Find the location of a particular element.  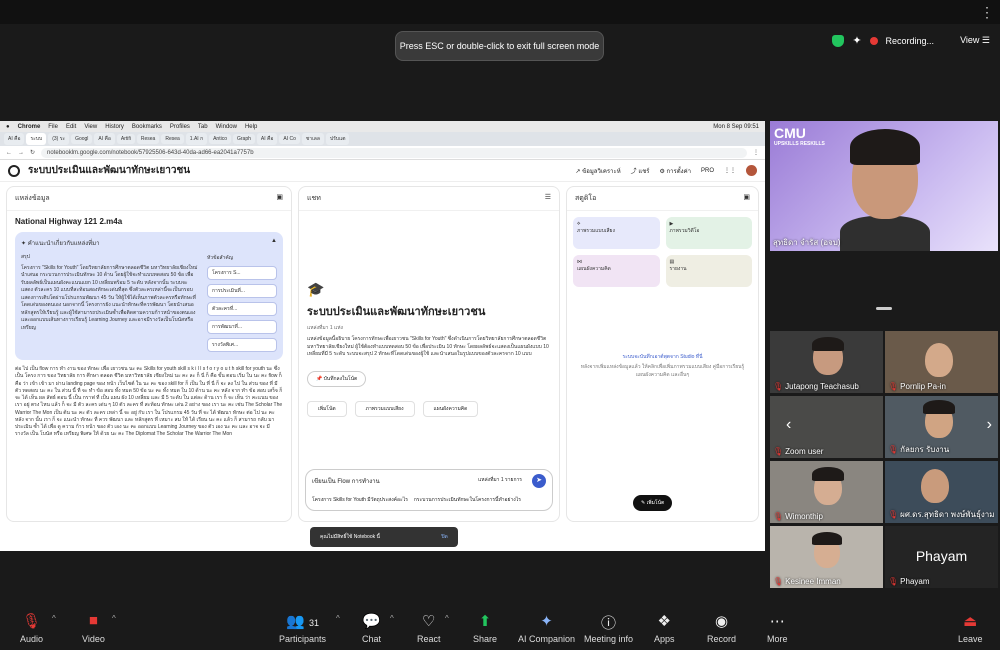

analytics-button: ↗ ข้อมูลวิเคราะห์ is located at coordinates (597, 171).